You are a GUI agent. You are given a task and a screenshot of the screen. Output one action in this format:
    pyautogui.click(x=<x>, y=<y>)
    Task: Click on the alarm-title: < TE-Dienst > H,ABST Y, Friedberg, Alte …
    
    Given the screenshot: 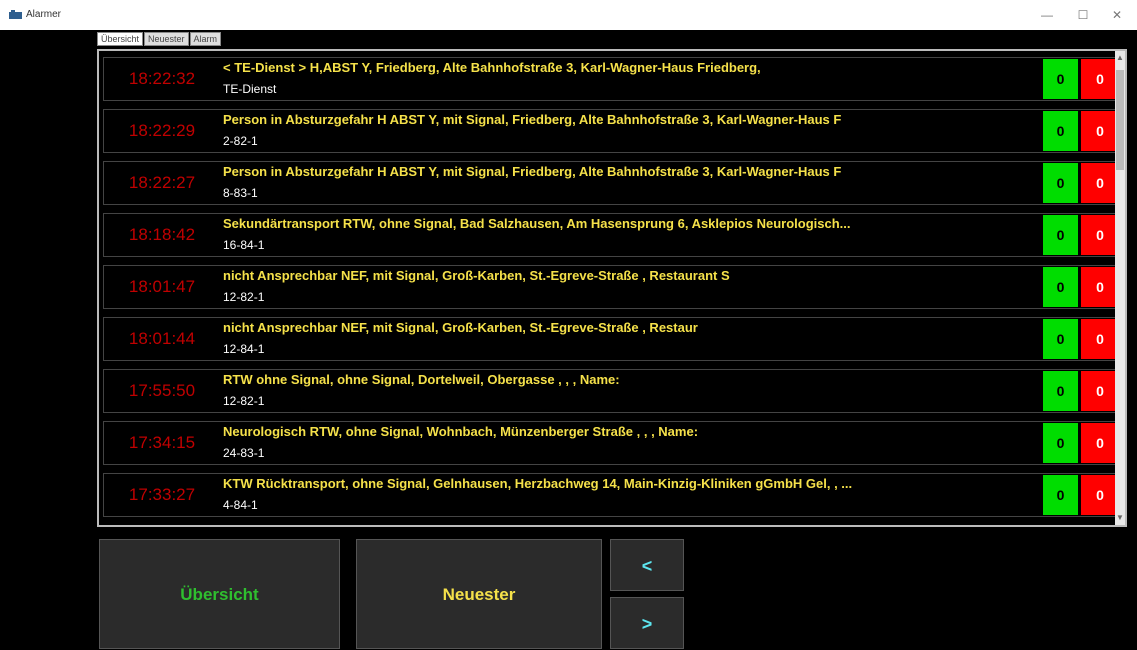 What is the action you would take?
    pyautogui.click(x=492, y=67)
    